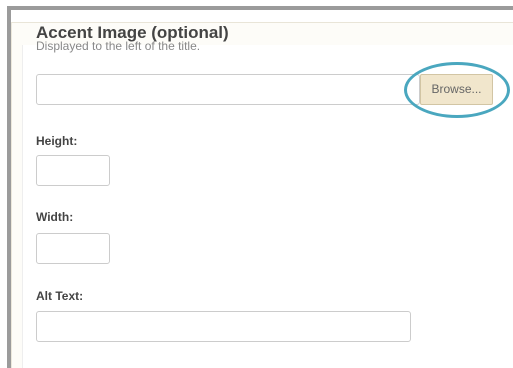 This screenshot has width=513, height=368. Describe the element at coordinates (73, 248) in the screenshot. I see `width-input` at that location.